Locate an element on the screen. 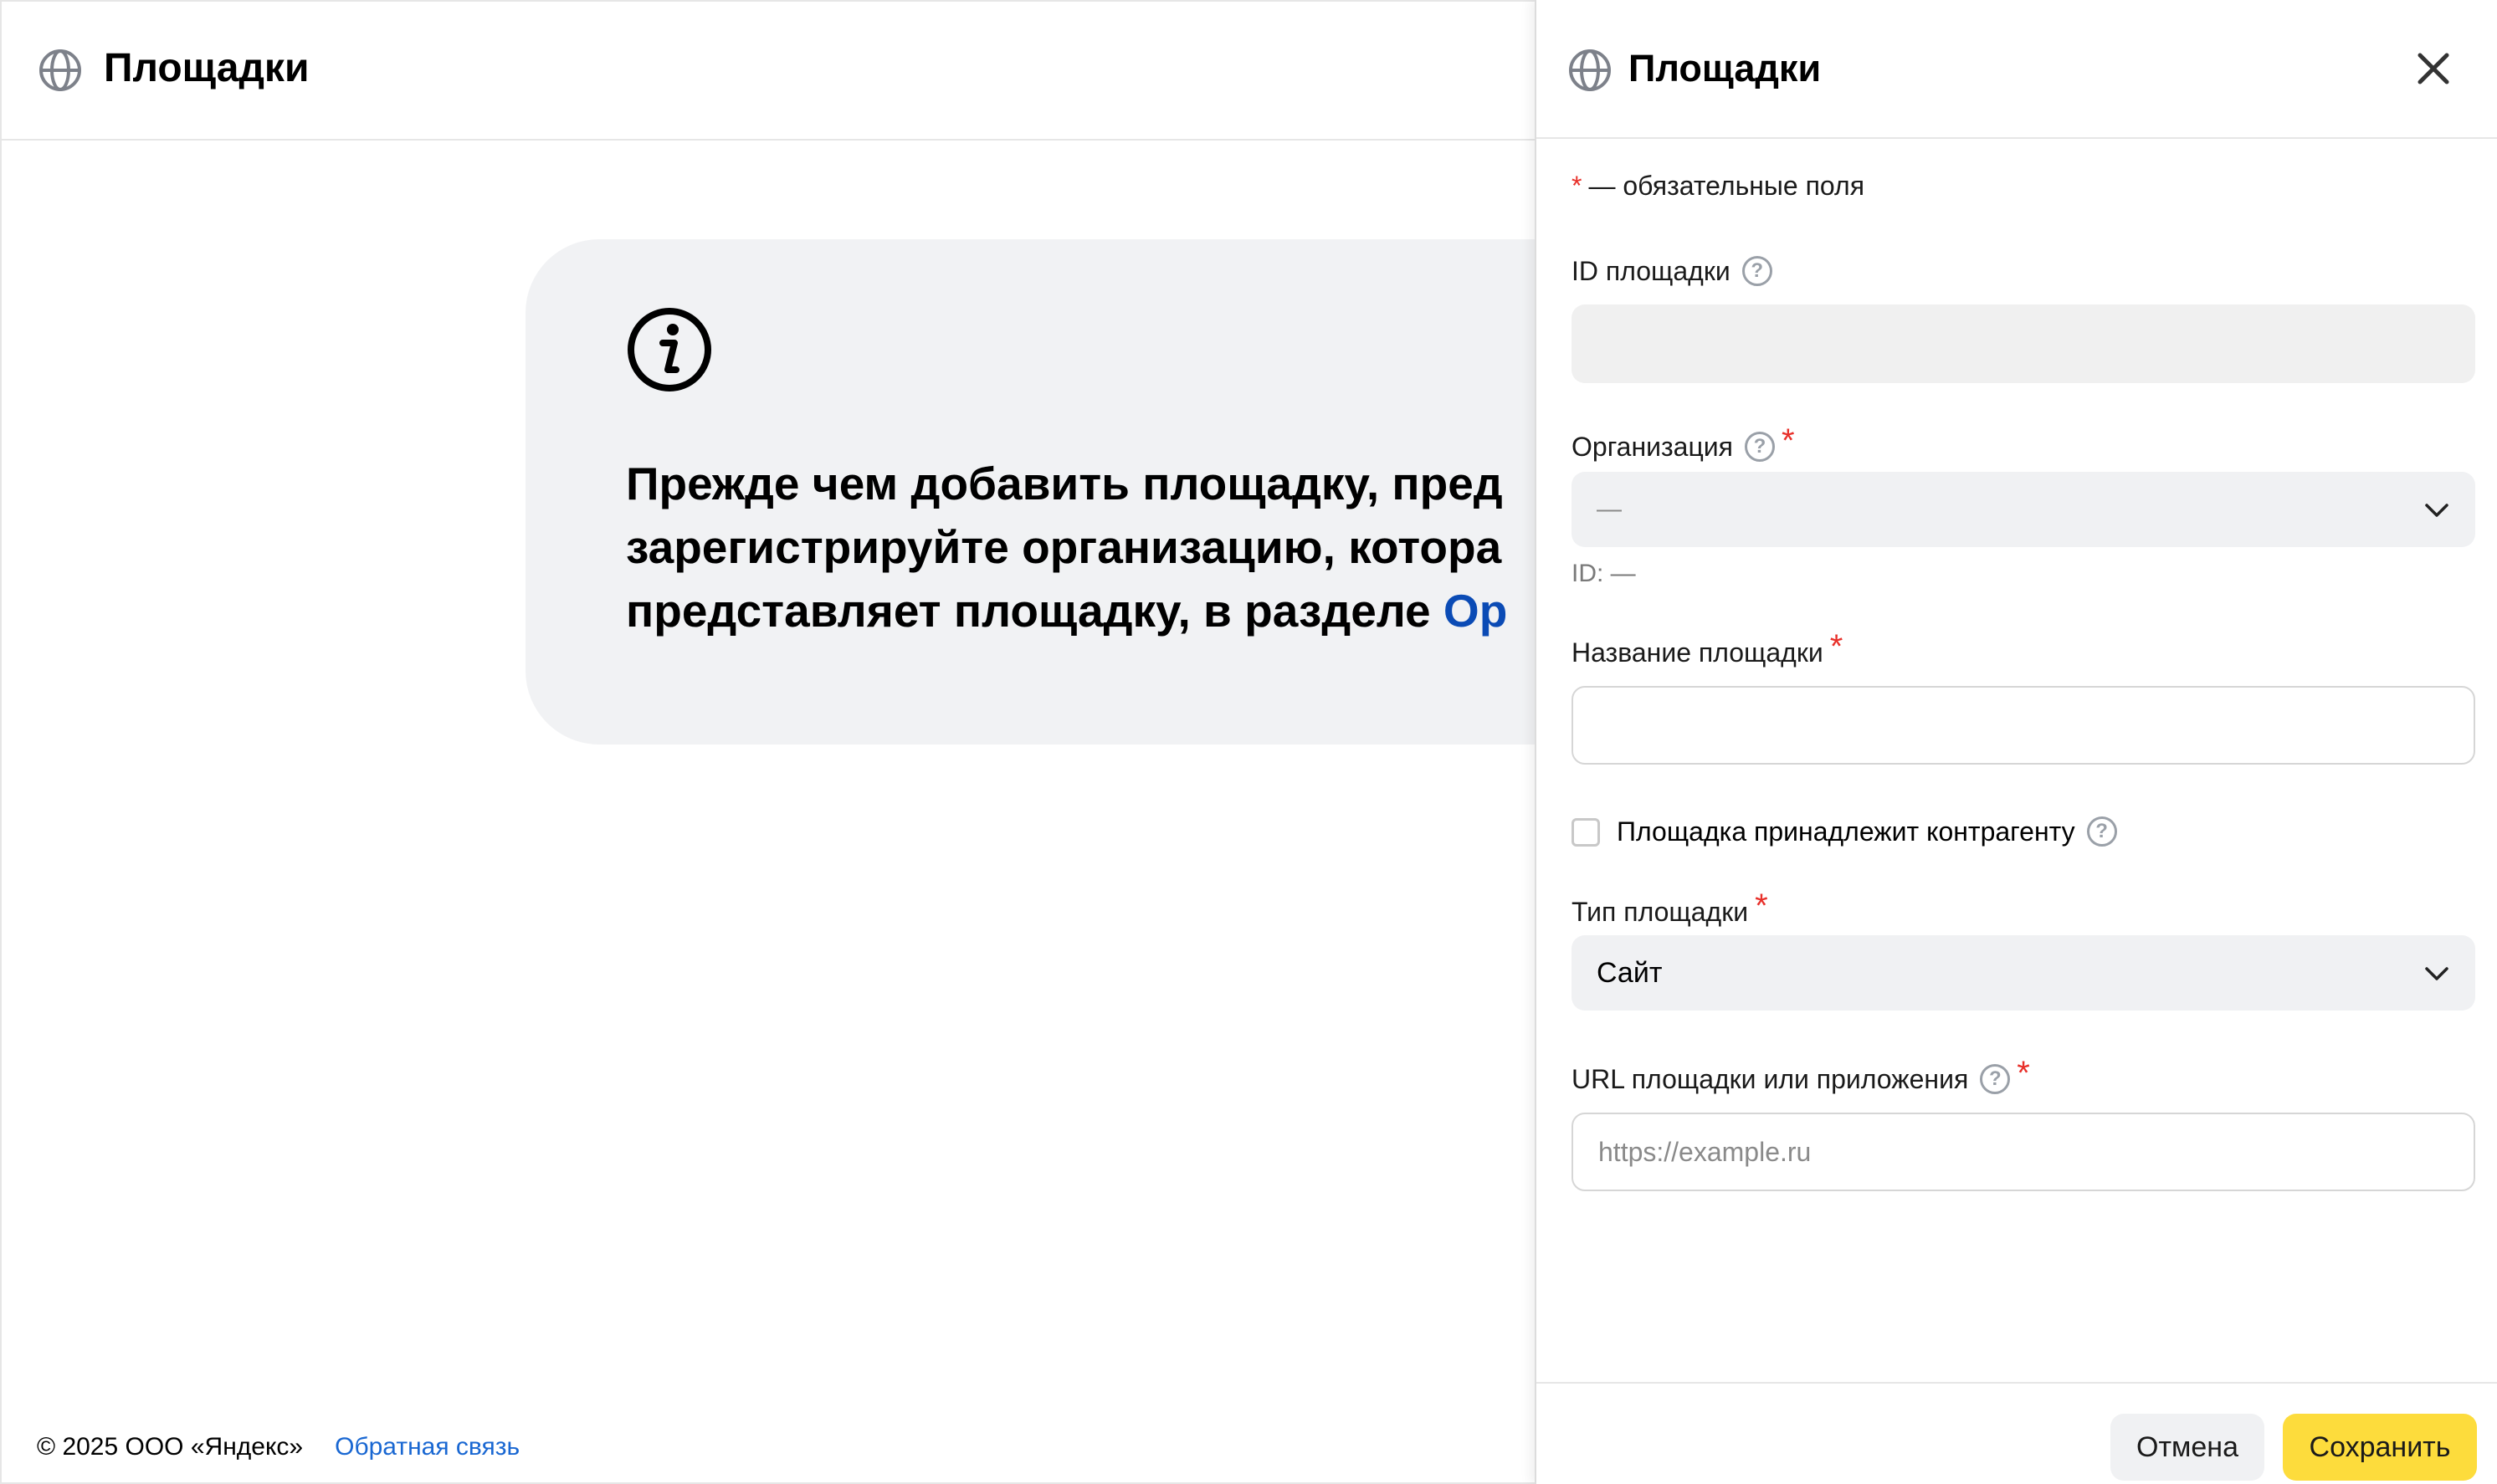  close-icon is located at coordinates (2433, 68).